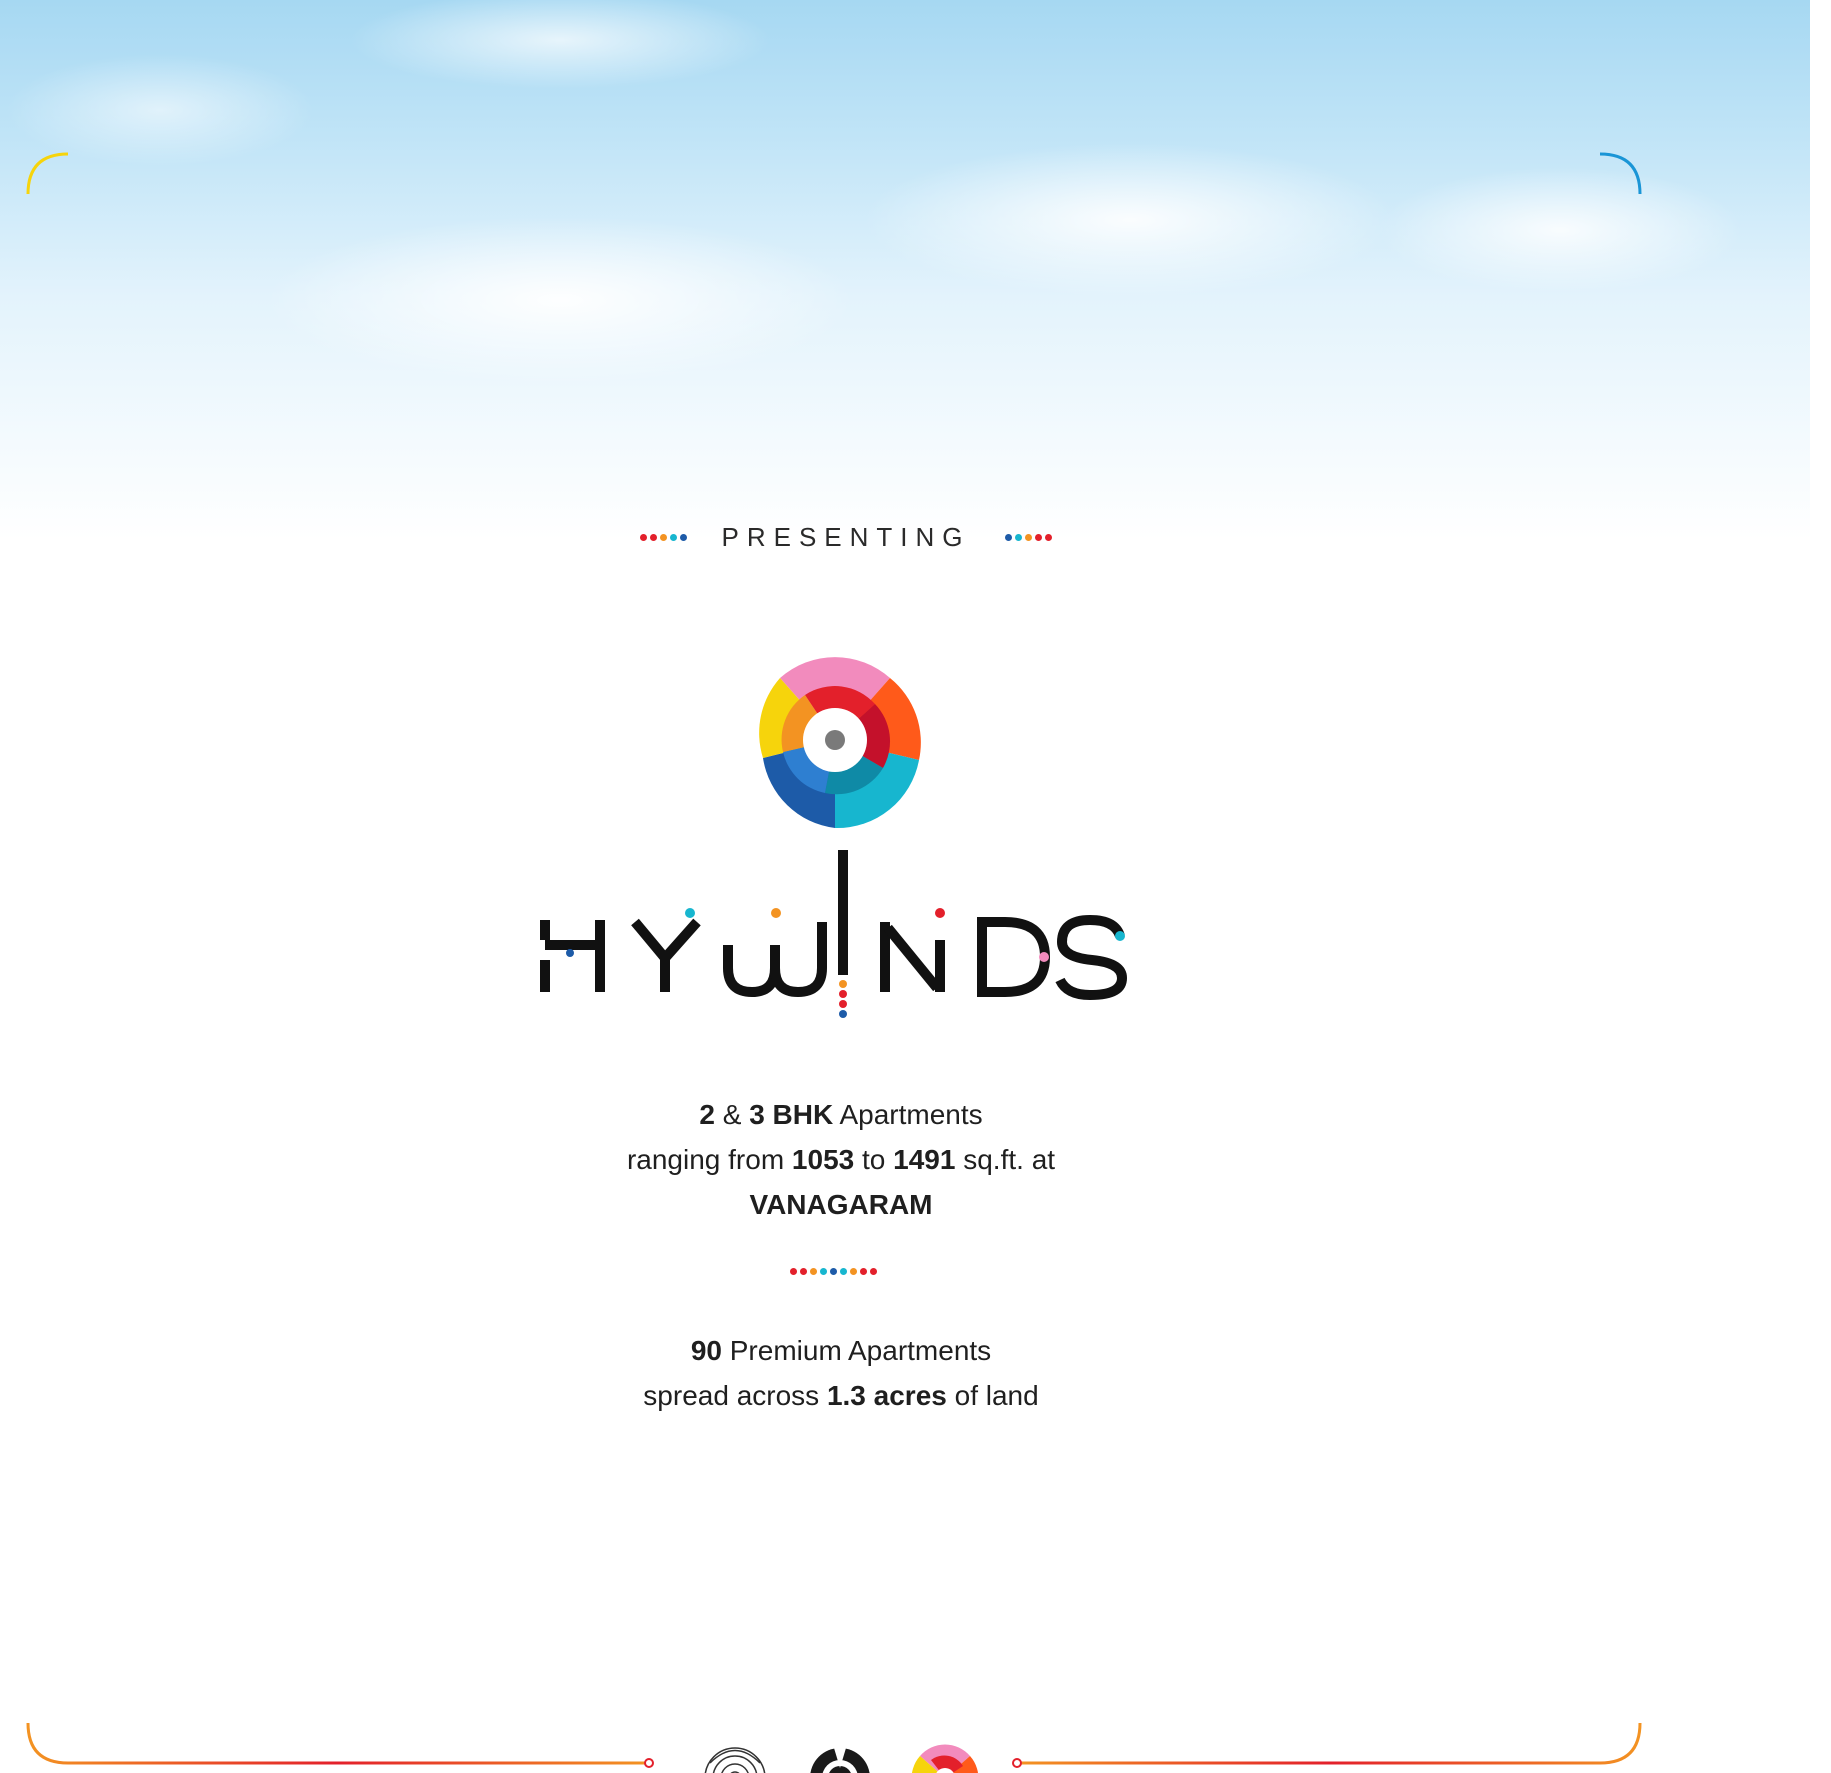  Describe the element at coordinates (841, 1395) in the screenshot. I see `stats-line-2: spread across 1.3 acres of land` at that location.